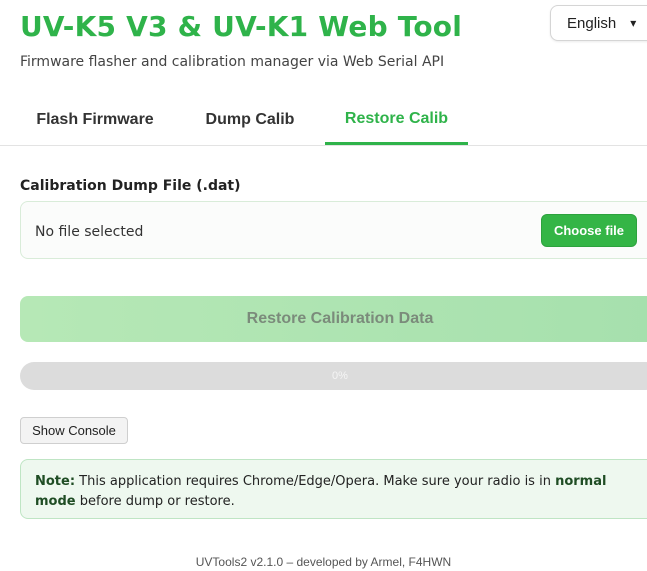 This screenshot has height=571, width=647. Describe the element at coordinates (633, 23) in the screenshot. I see `chevron-down-icon: ▾` at that location.